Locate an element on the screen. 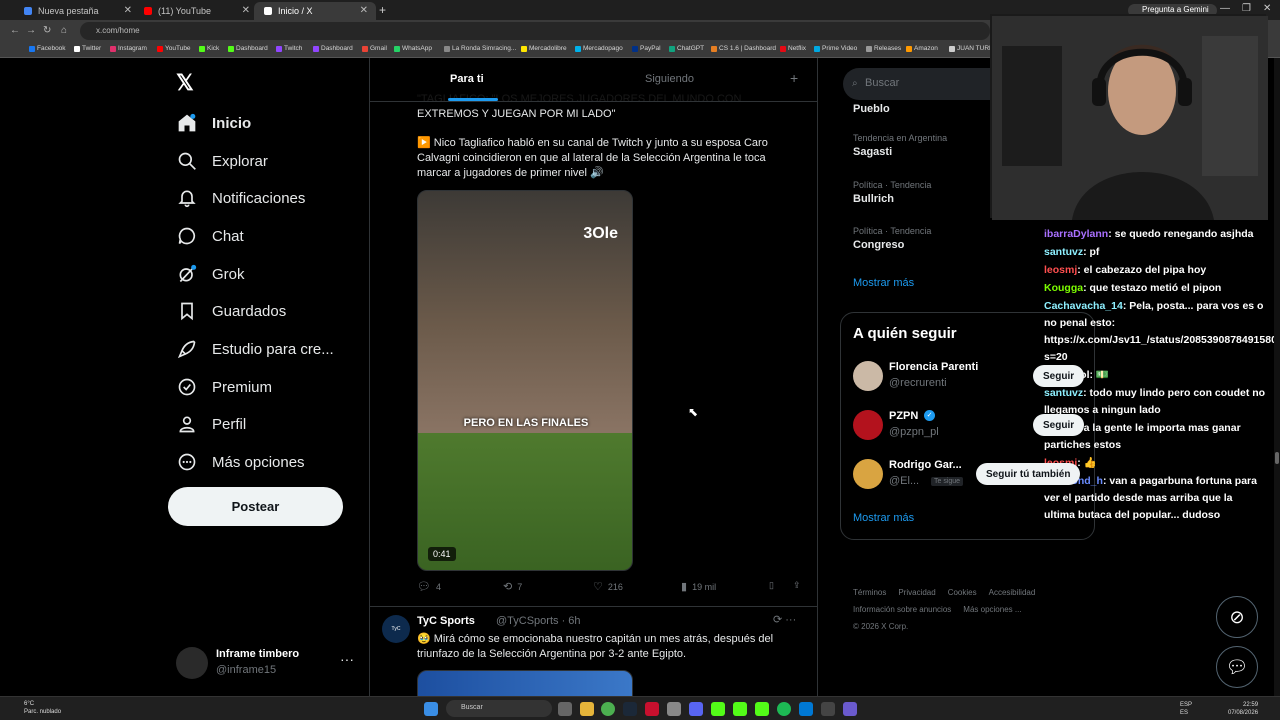  repost-button: ⟲ 7 is located at coordinates (512, 586).